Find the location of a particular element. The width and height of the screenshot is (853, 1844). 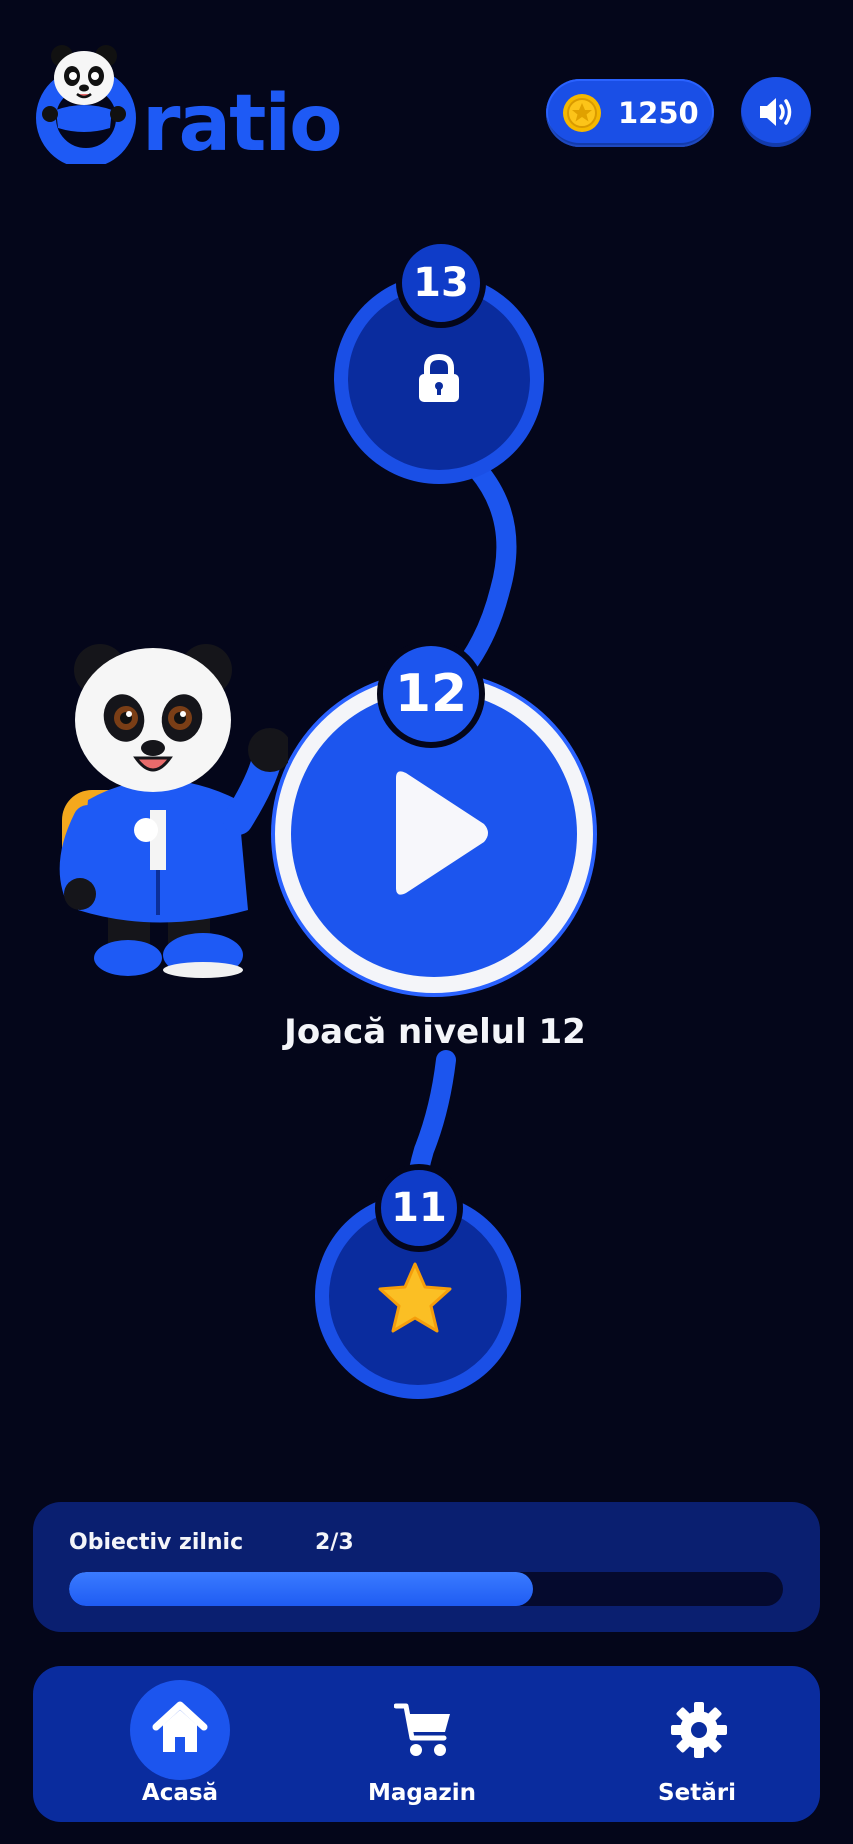

lock-icon is located at coordinates (439, 378).